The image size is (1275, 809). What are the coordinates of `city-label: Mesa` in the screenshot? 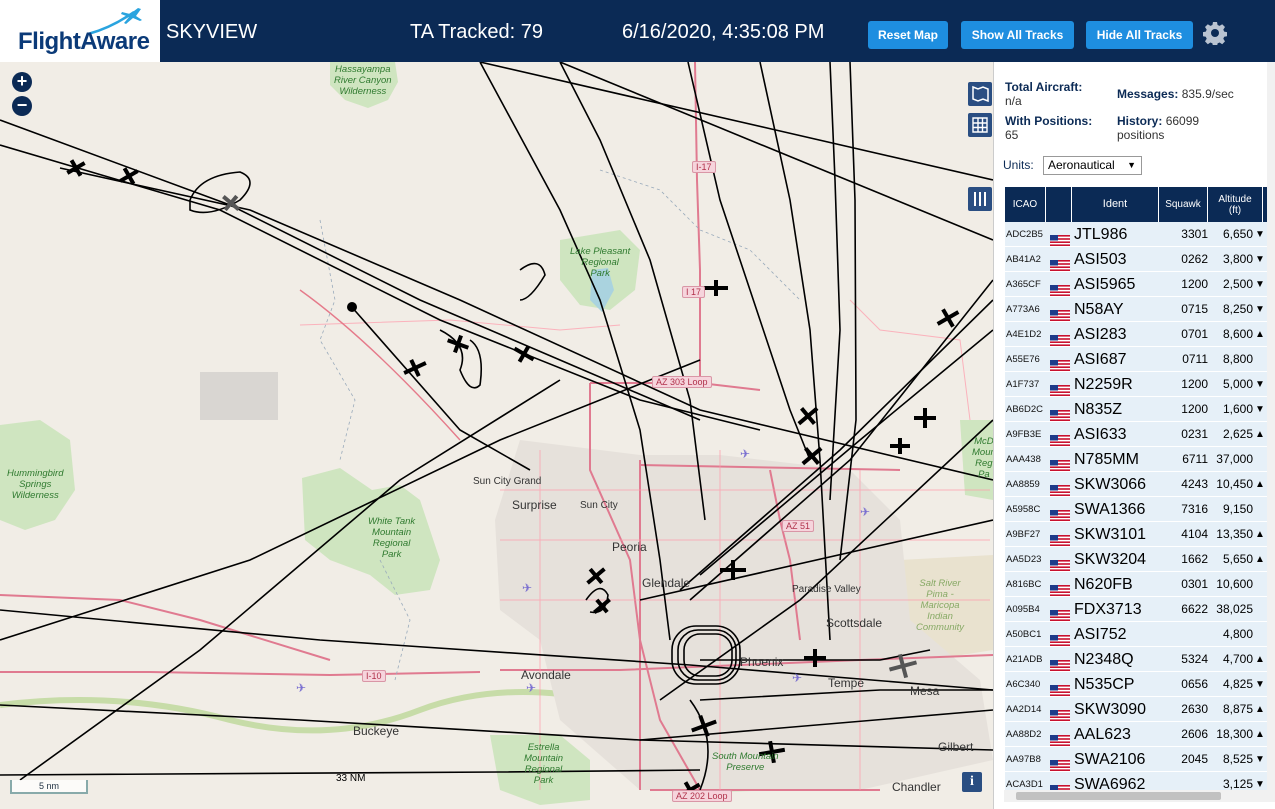 It's located at (925, 691).